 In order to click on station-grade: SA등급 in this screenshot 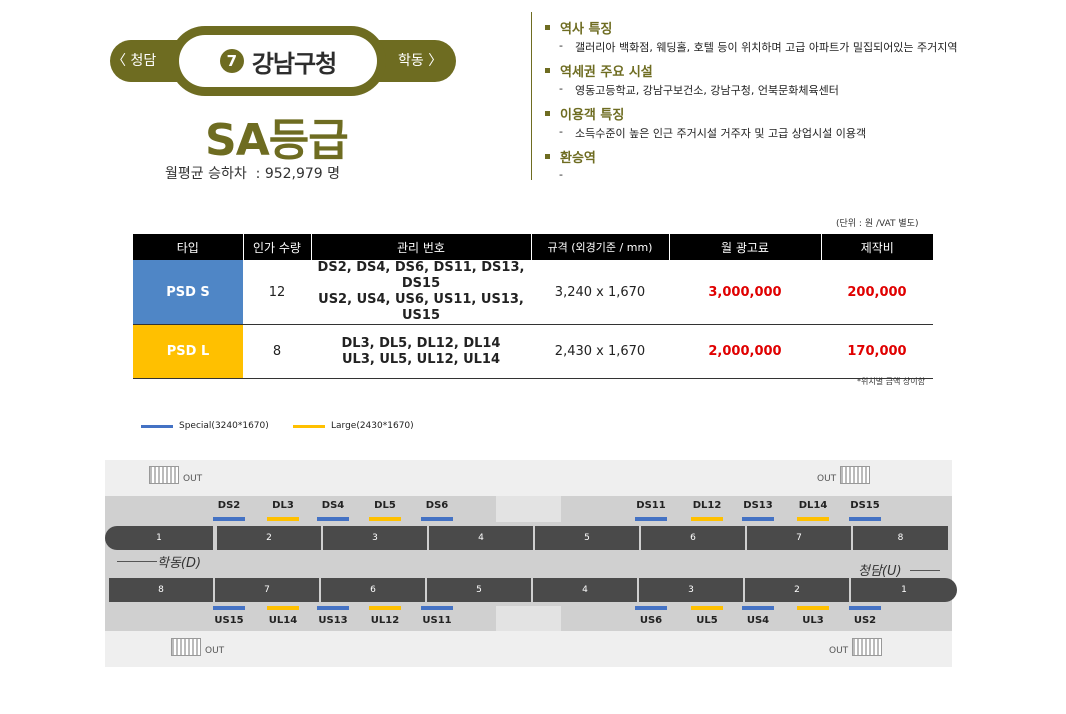, I will do `click(277, 140)`.